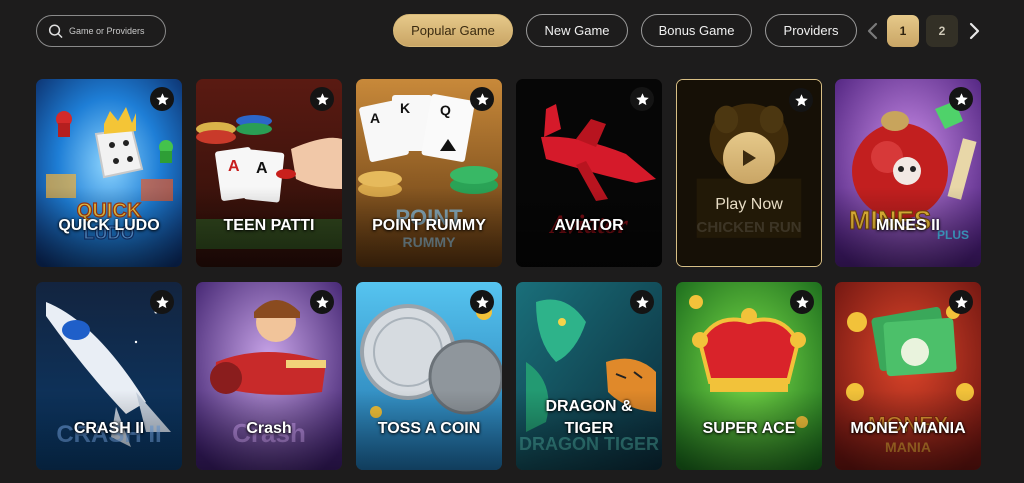 The width and height of the screenshot is (1024, 483). What do you see at coordinates (749, 227) in the screenshot?
I see `game-title: CHICKEN RUN` at bounding box center [749, 227].